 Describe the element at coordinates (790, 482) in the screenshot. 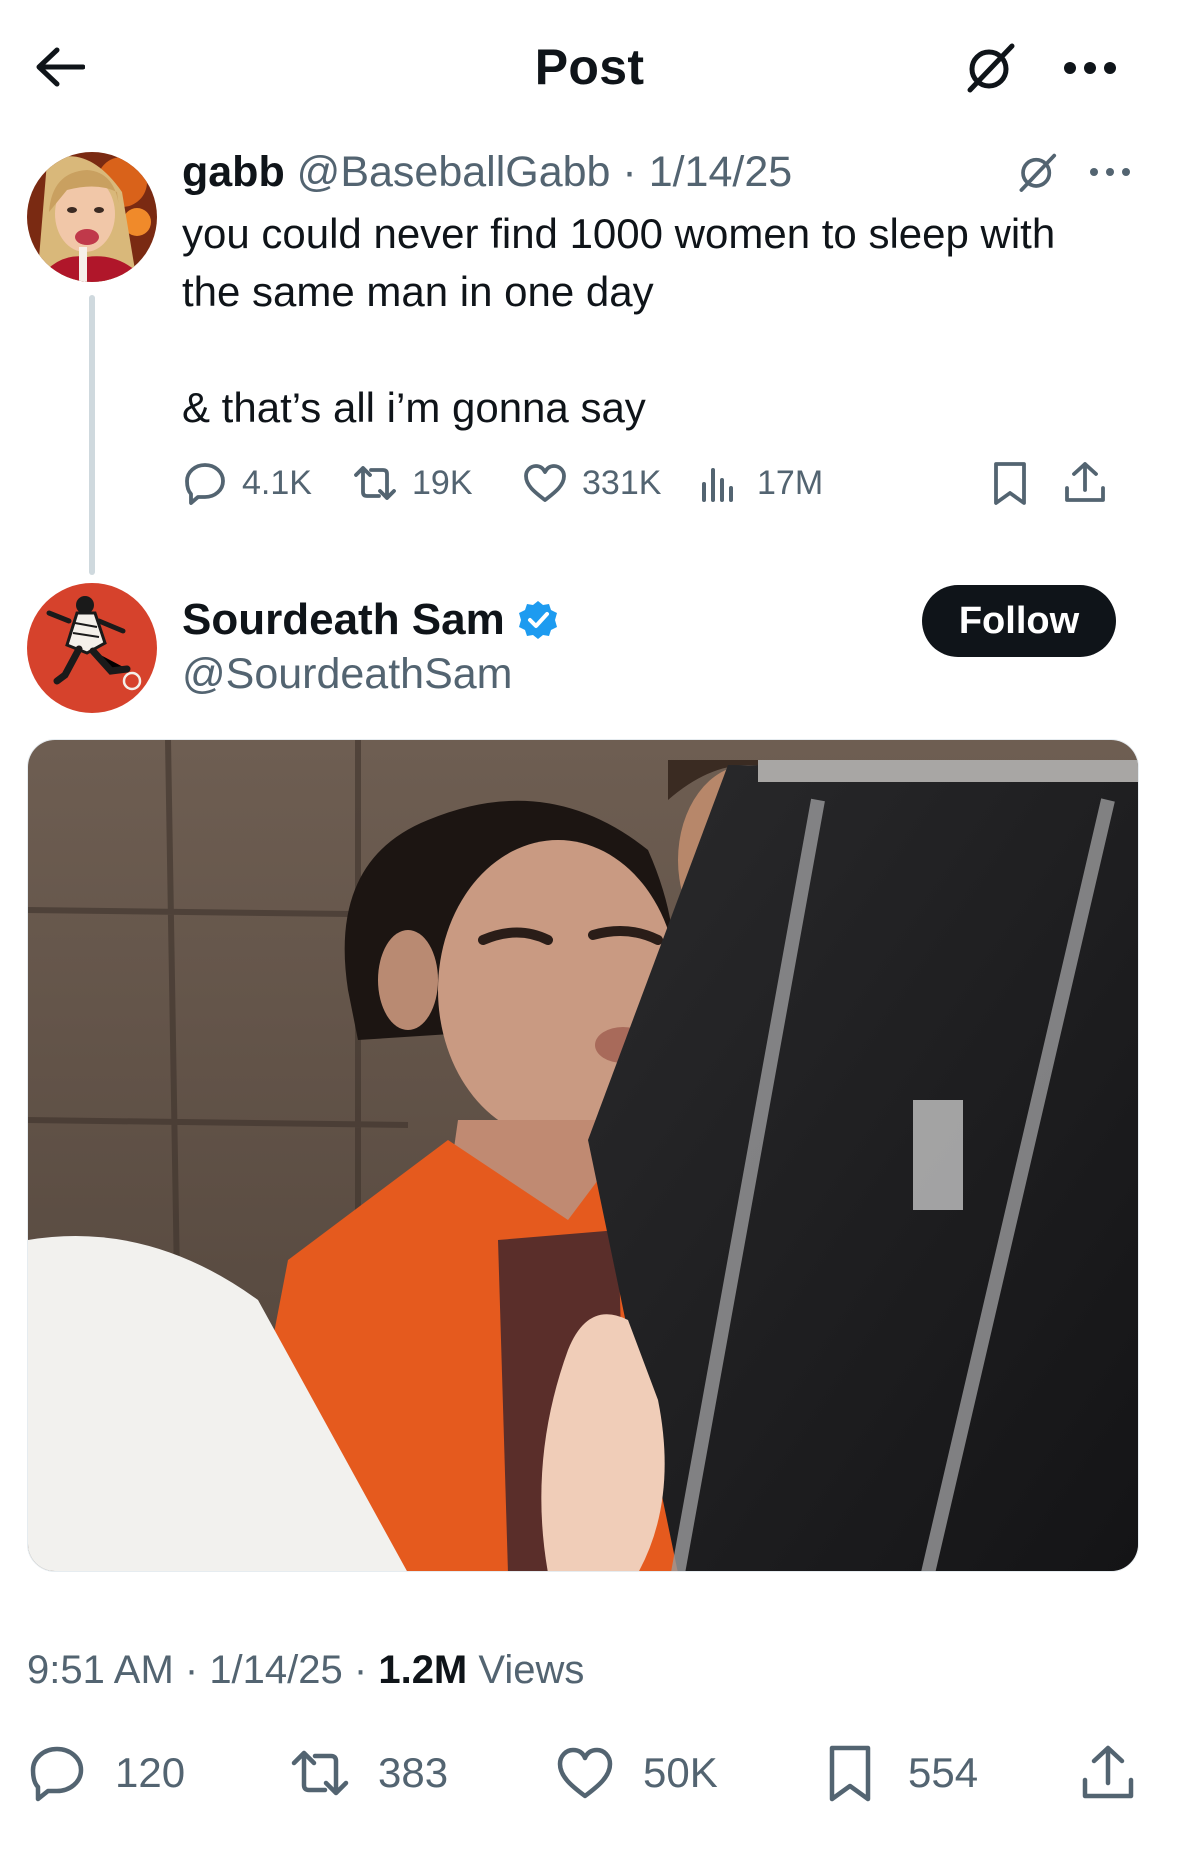

I see `view-count: 17M` at that location.